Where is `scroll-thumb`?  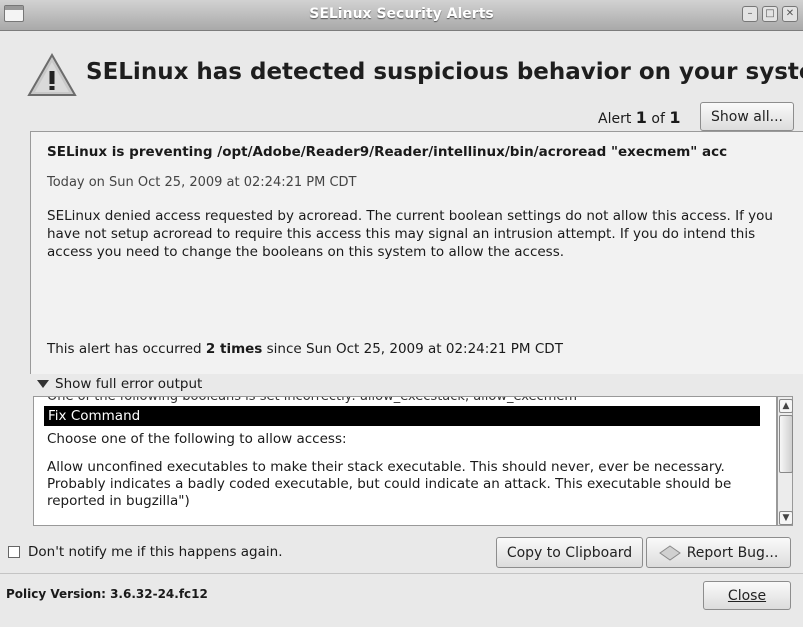 scroll-thumb is located at coordinates (786, 444).